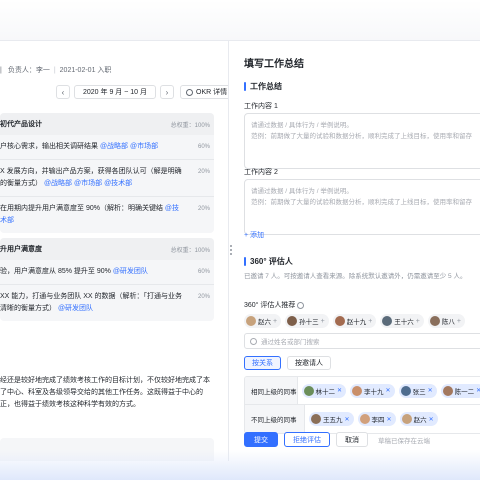  What do you see at coordinates (203, 272) in the screenshot?
I see `kr-progress: 60%` at bounding box center [203, 272].